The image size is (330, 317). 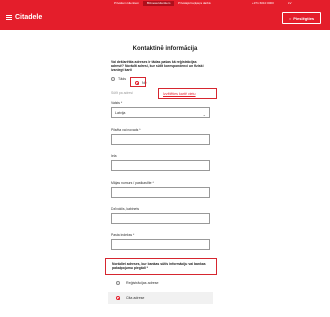 I want to click on nav-business-clients: Biznesa klientiem, so click(x=159, y=3).